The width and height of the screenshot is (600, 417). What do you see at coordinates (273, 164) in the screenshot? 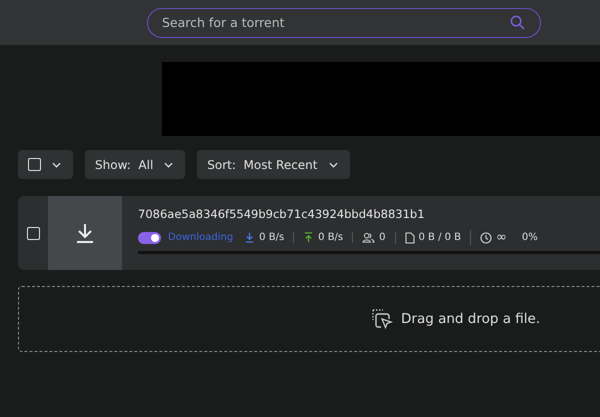
I see `filter-dropdown: Sort: Most Recent` at bounding box center [273, 164].